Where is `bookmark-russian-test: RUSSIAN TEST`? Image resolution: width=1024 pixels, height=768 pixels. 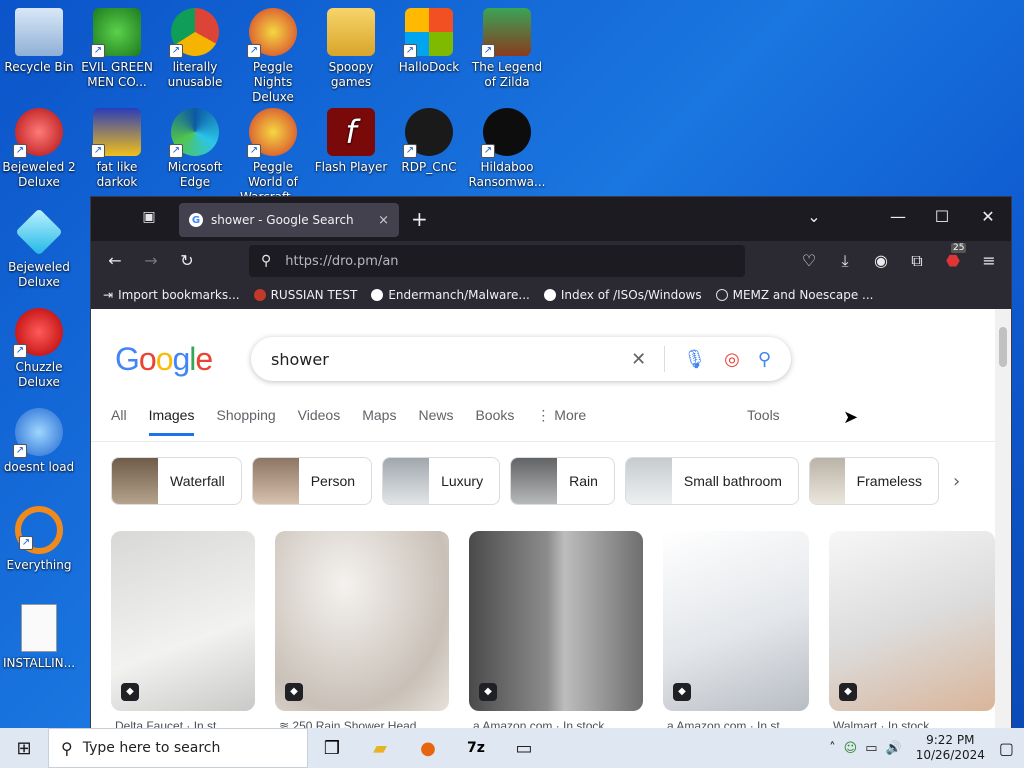 bookmark-russian-test: RUSSIAN TEST is located at coordinates (305, 295).